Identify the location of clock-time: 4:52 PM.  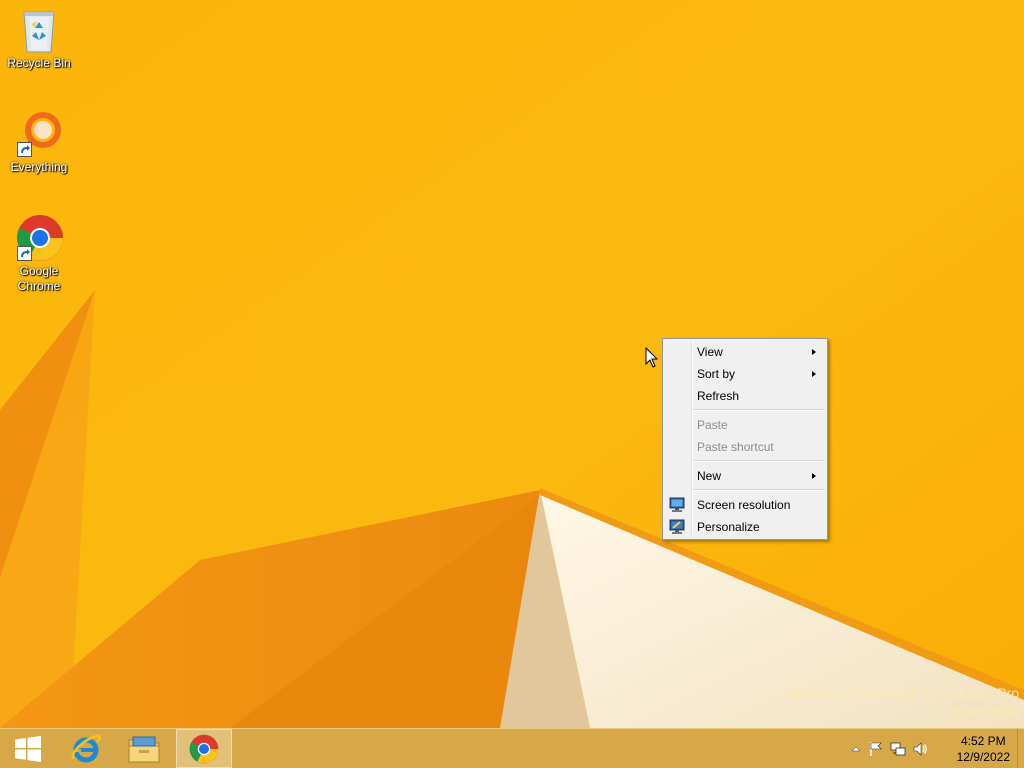
(983, 741).